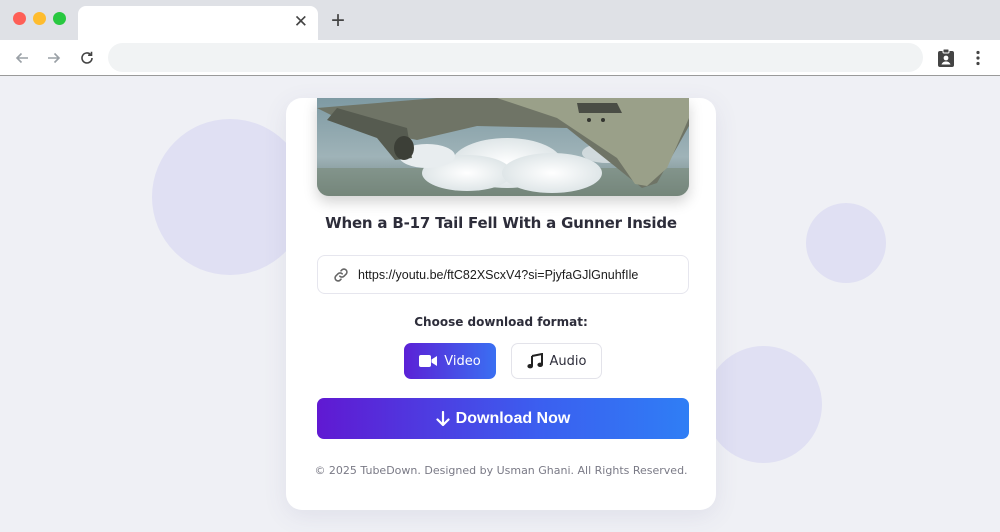 Image resolution: width=1000 pixels, height=532 pixels. Describe the element at coordinates (462, 361) in the screenshot. I see `video-format-label: Video` at that location.